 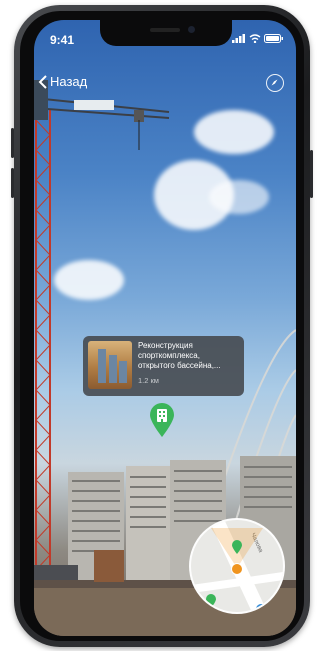 I want to click on minimap: Чалова, so click(x=237, y=566).